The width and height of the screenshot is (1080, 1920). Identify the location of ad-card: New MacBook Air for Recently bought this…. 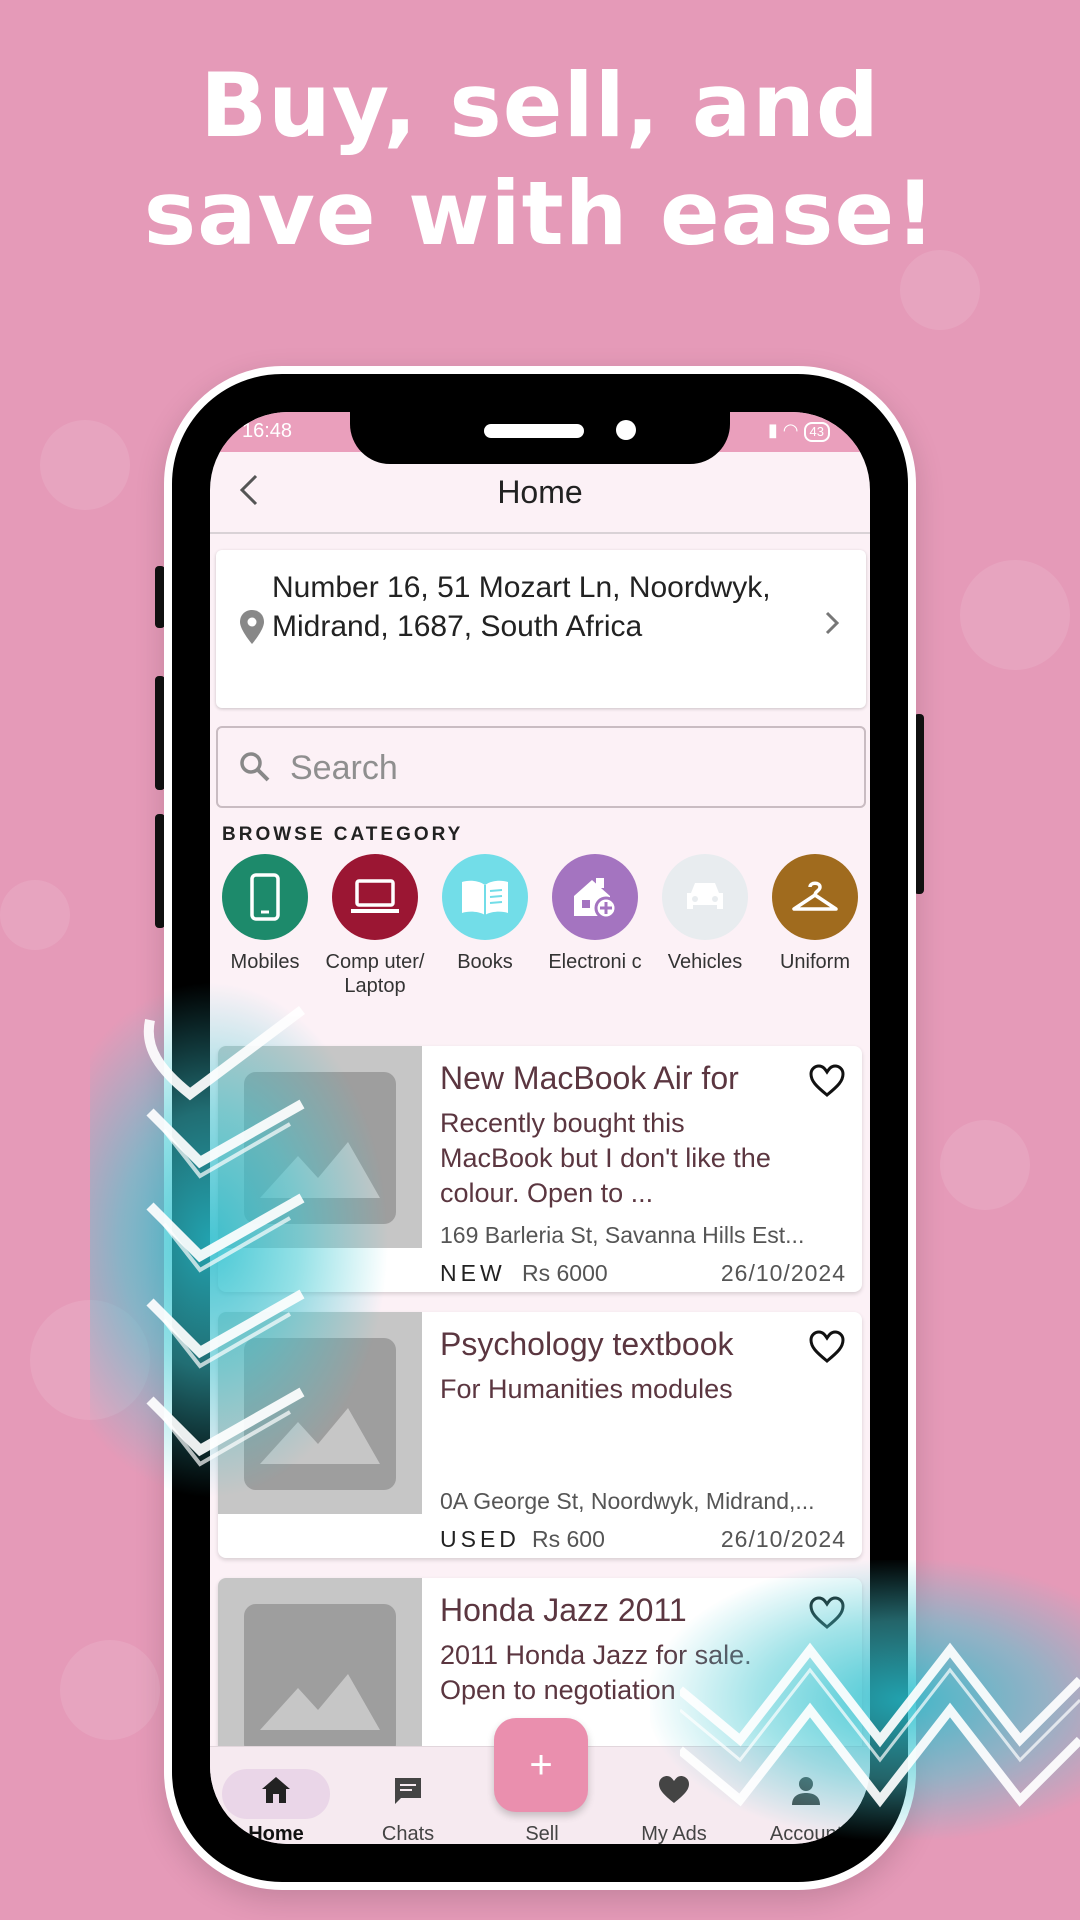
(540, 1169).